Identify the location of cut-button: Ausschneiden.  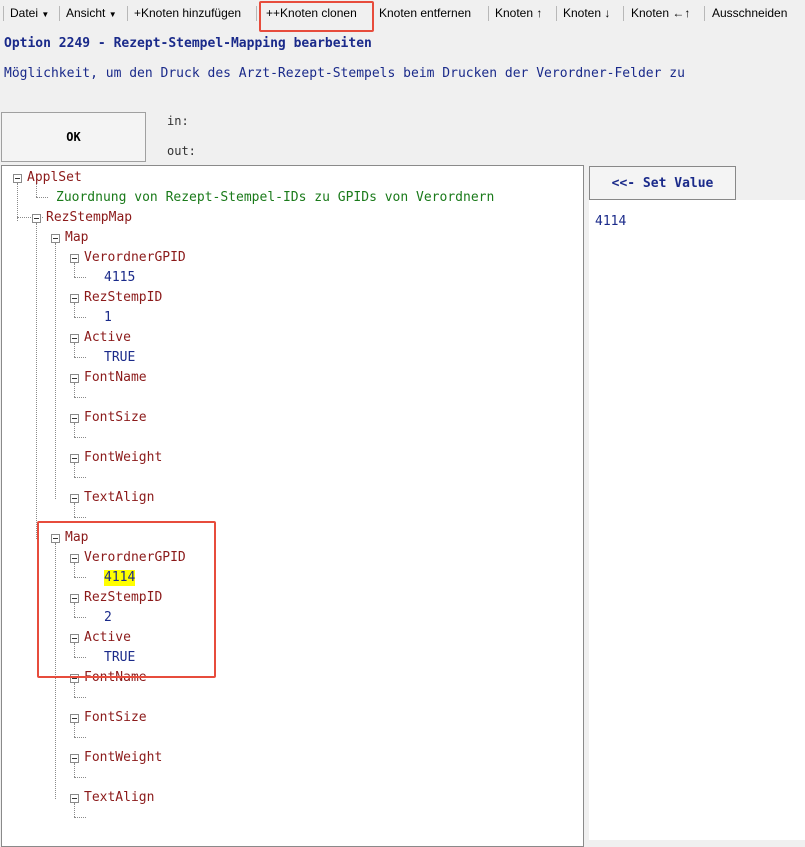
(749, 13).